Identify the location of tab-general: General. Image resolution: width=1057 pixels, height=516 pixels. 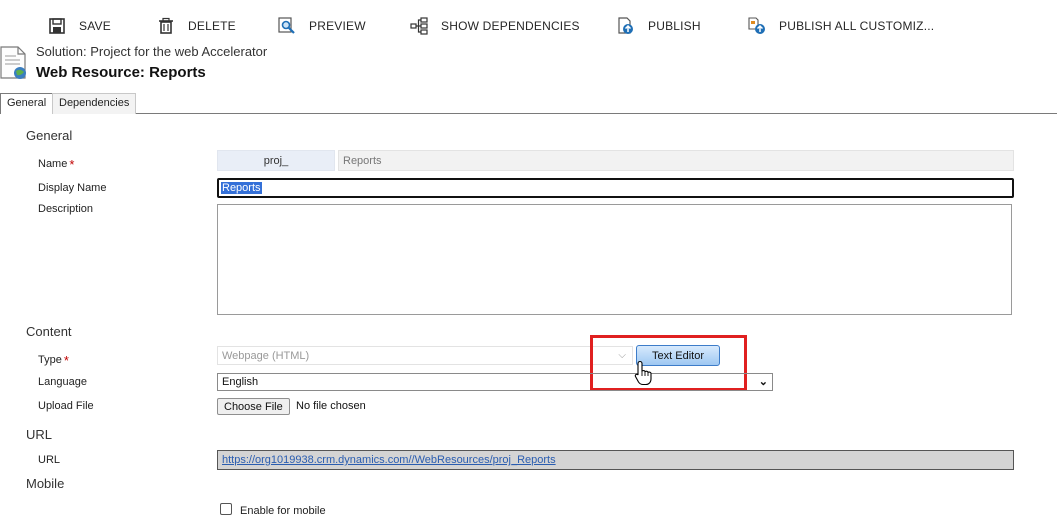
(27, 103).